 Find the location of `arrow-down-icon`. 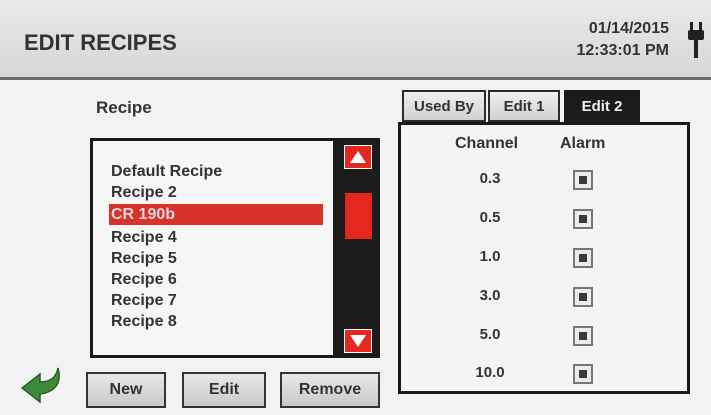

arrow-down-icon is located at coordinates (358, 341).